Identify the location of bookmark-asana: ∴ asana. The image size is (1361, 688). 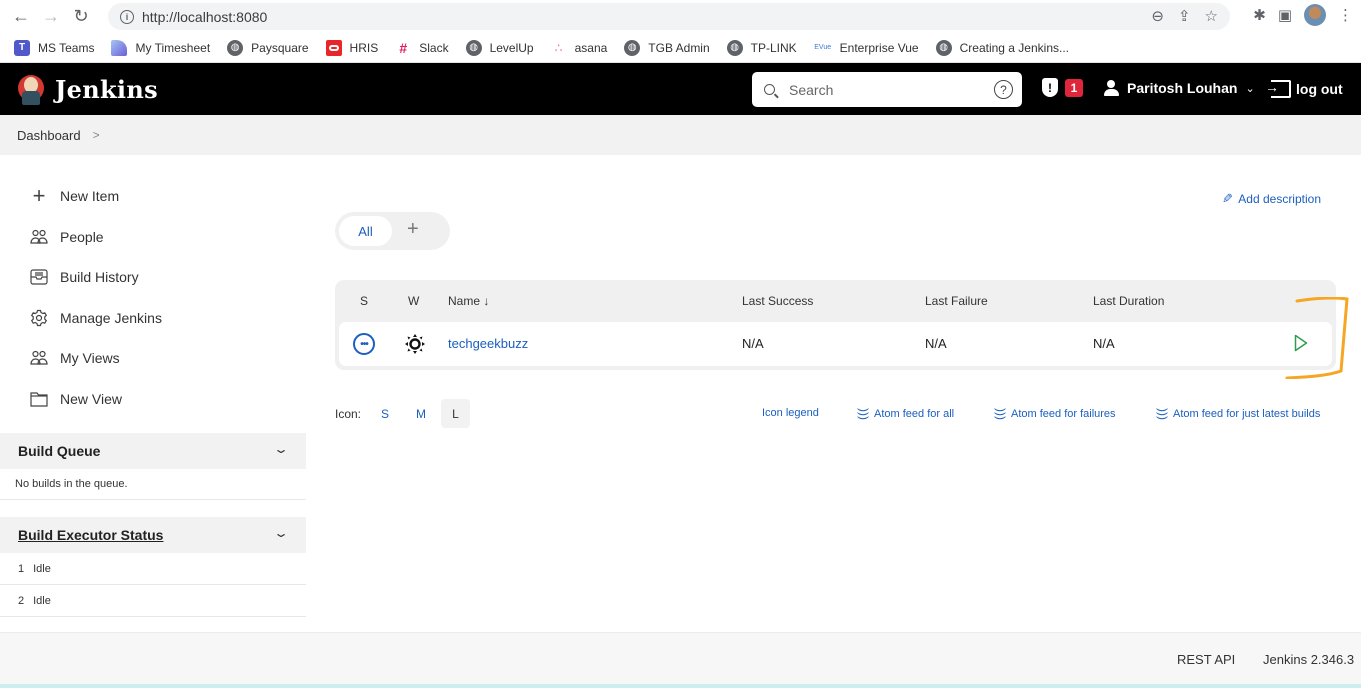
(579, 48).